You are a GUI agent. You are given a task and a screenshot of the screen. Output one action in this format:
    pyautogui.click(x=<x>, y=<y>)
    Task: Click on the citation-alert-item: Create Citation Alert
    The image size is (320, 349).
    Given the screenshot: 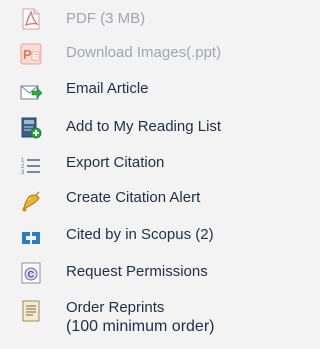 What is the action you would take?
    pyautogui.click(x=152, y=199)
    